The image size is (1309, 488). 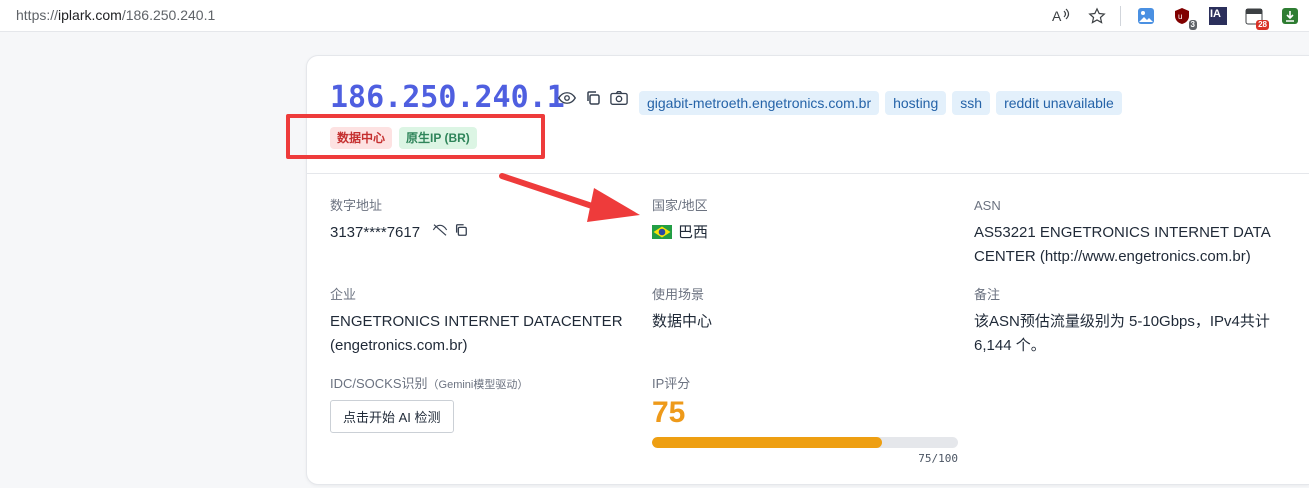 What do you see at coordinates (759, 103) in the screenshot?
I see `tag-hostname: gigabit-metroeth.engetronics.com.br` at bounding box center [759, 103].